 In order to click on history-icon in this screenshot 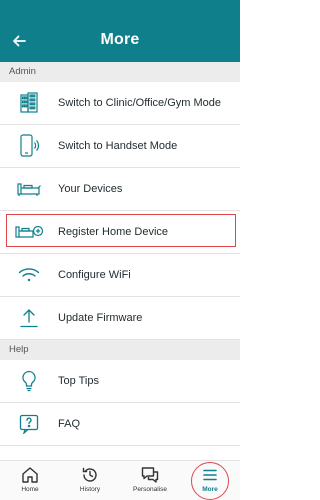, I will do `click(89, 474)`.